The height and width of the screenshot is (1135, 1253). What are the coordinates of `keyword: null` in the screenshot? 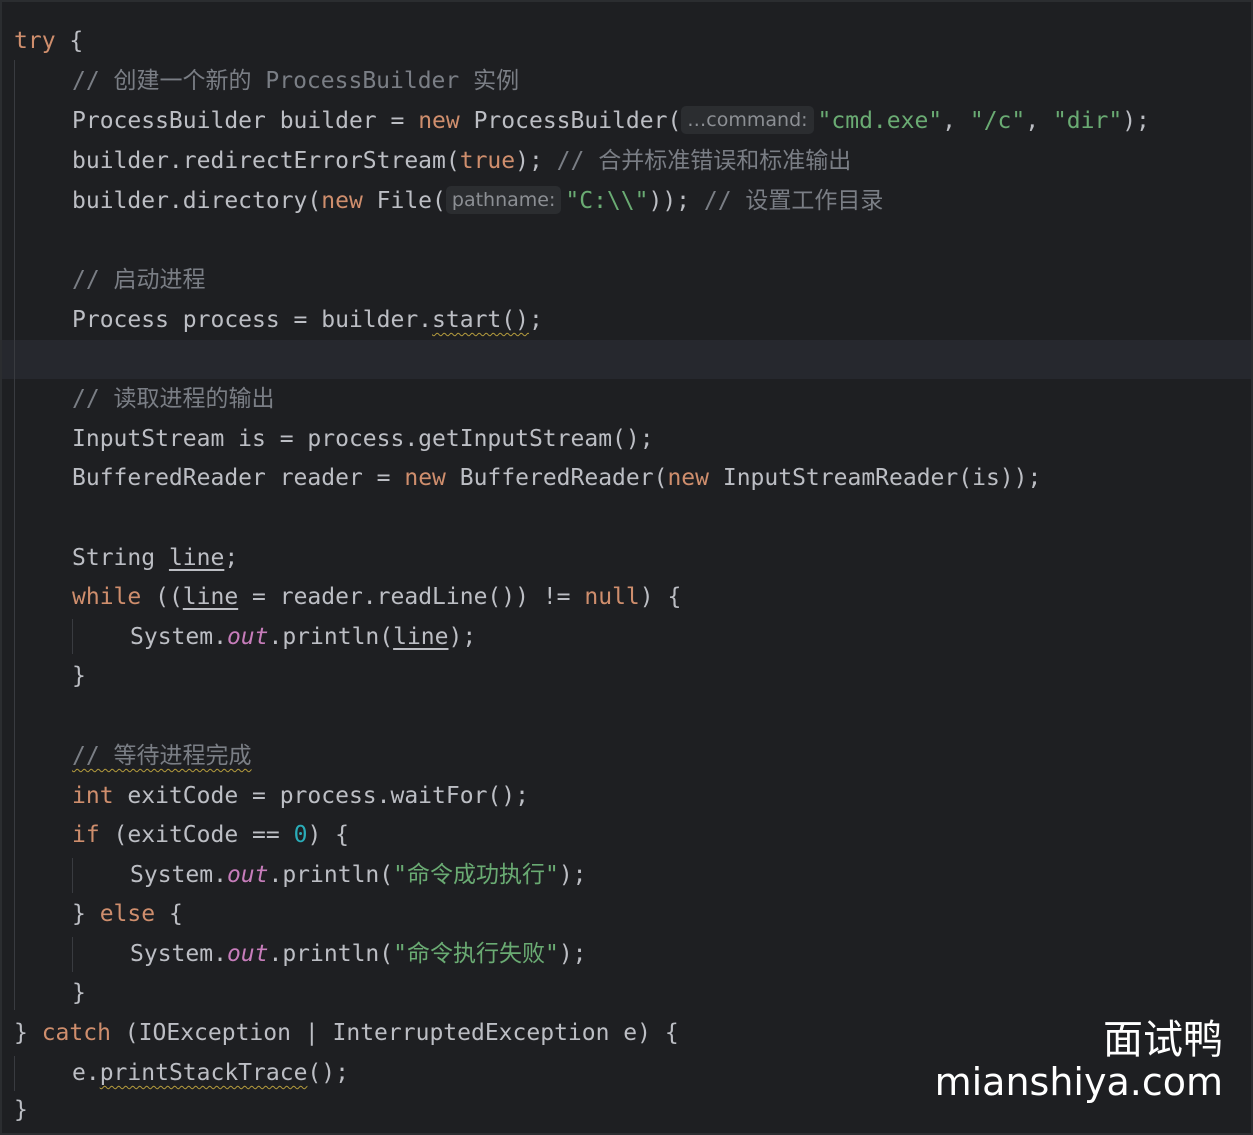 It's located at (612, 597).